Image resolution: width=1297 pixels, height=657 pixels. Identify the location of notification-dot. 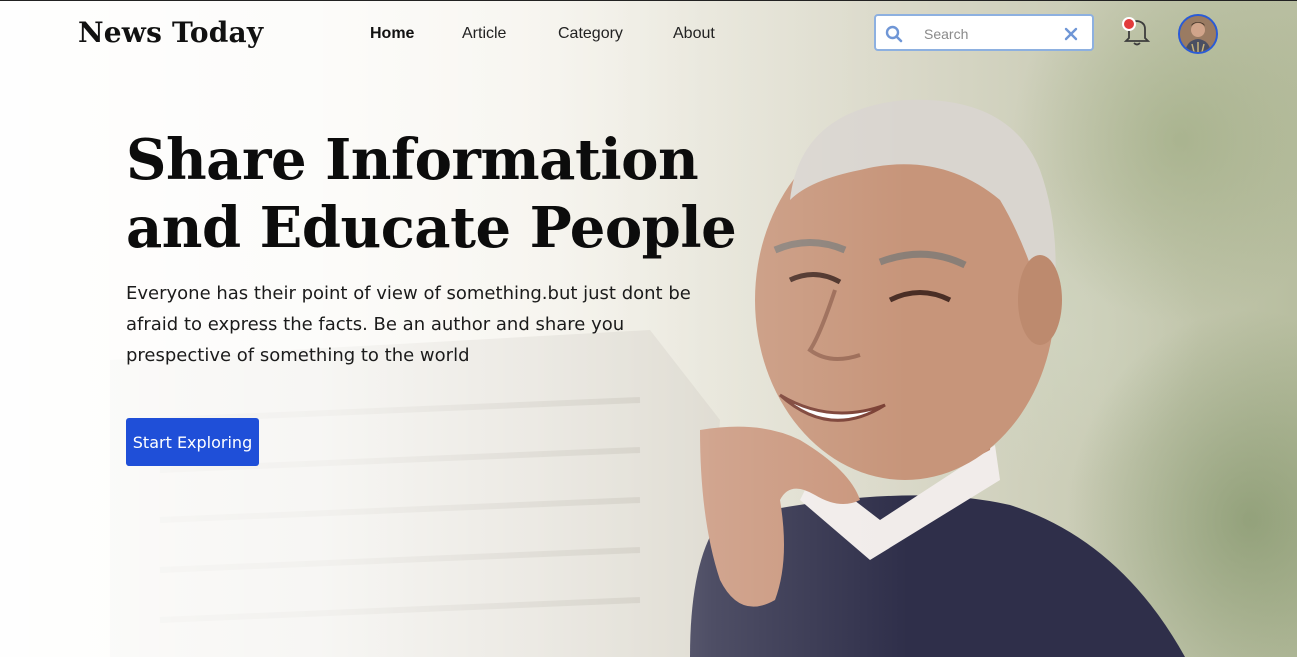
(1129, 24).